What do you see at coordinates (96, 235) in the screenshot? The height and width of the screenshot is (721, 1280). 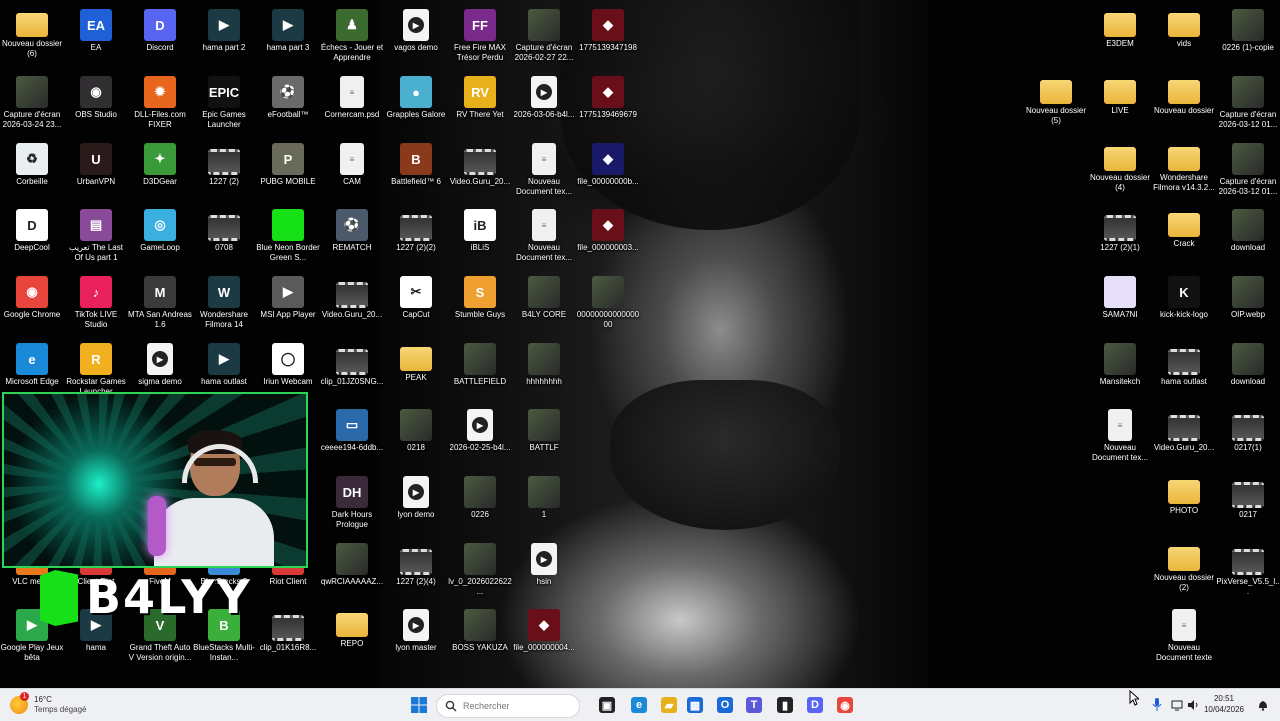 I see `desktop-icon: ▤ تعريب The Last Of Us part 1` at bounding box center [96, 235].